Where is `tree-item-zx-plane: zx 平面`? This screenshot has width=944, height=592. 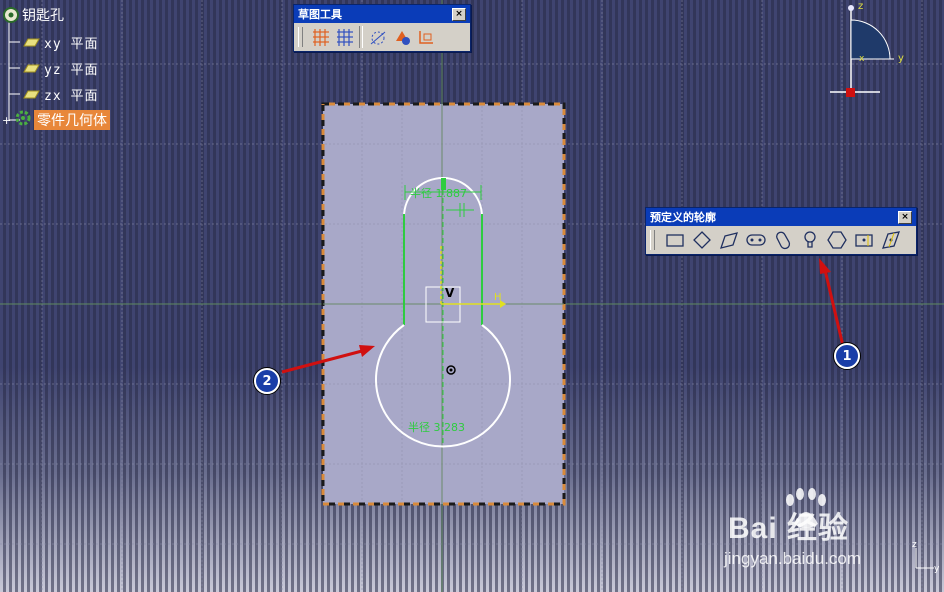
tree-item-zx-plane: zx 平面 is located at coordinates (59, 94).